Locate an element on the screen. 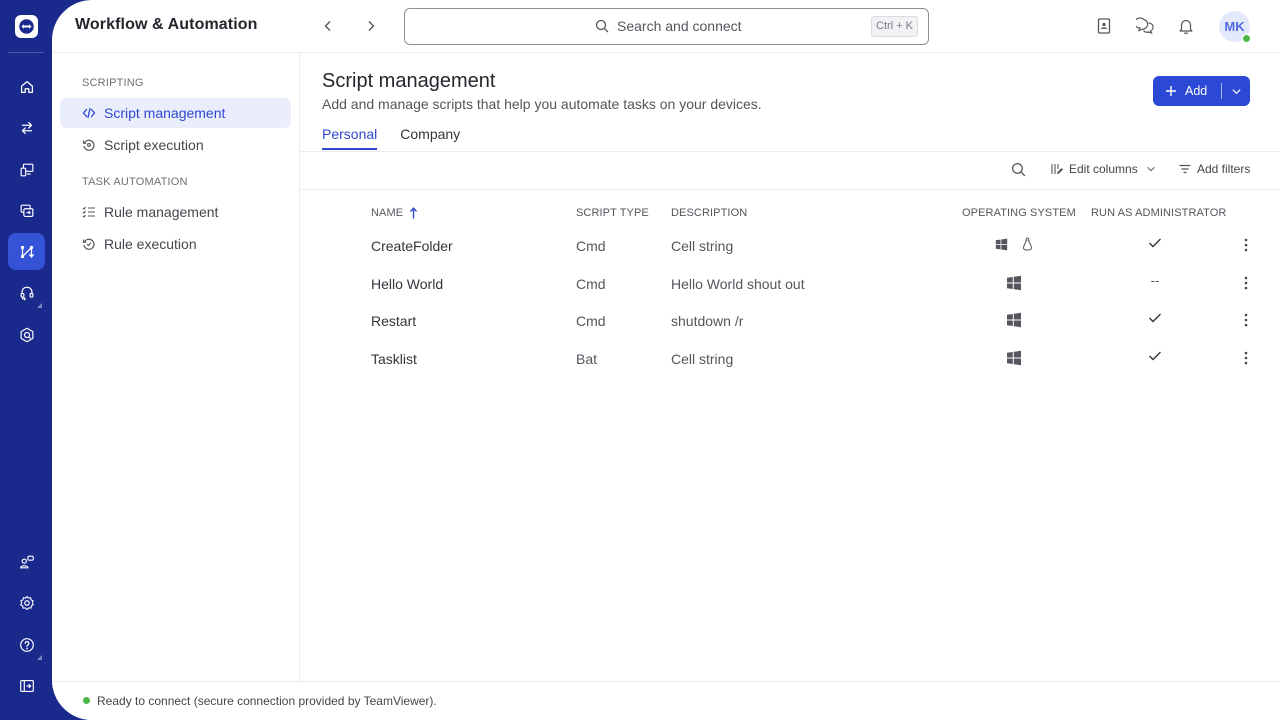  back-button is located at coordinates (328, 26).